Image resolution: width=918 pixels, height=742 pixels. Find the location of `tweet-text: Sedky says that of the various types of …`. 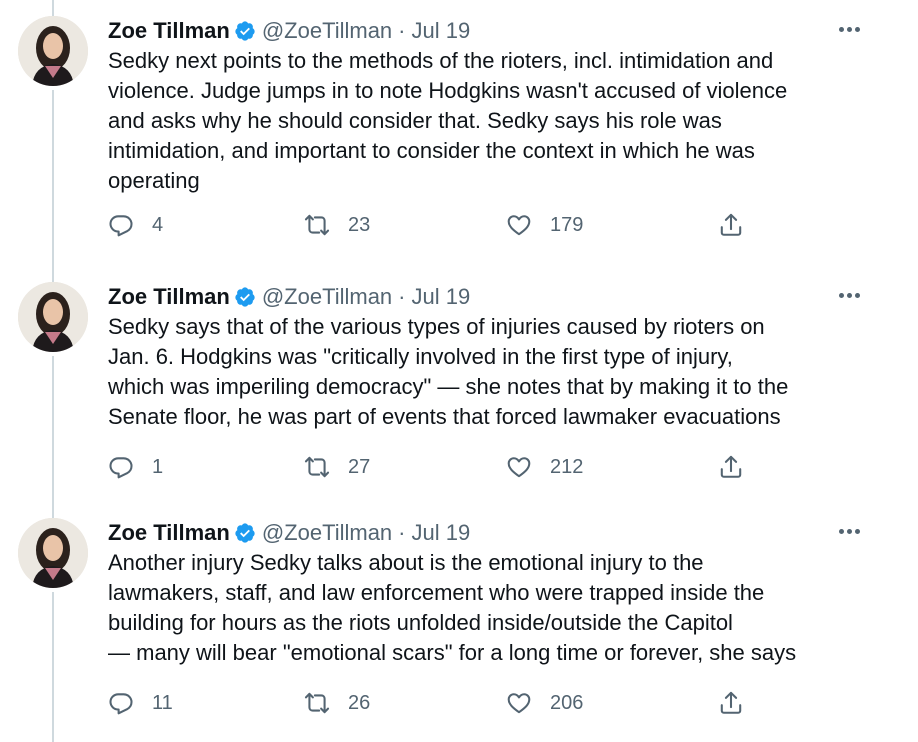

tweet-text: Sedky says that of the various types of … is located at coordinates (448, 371).